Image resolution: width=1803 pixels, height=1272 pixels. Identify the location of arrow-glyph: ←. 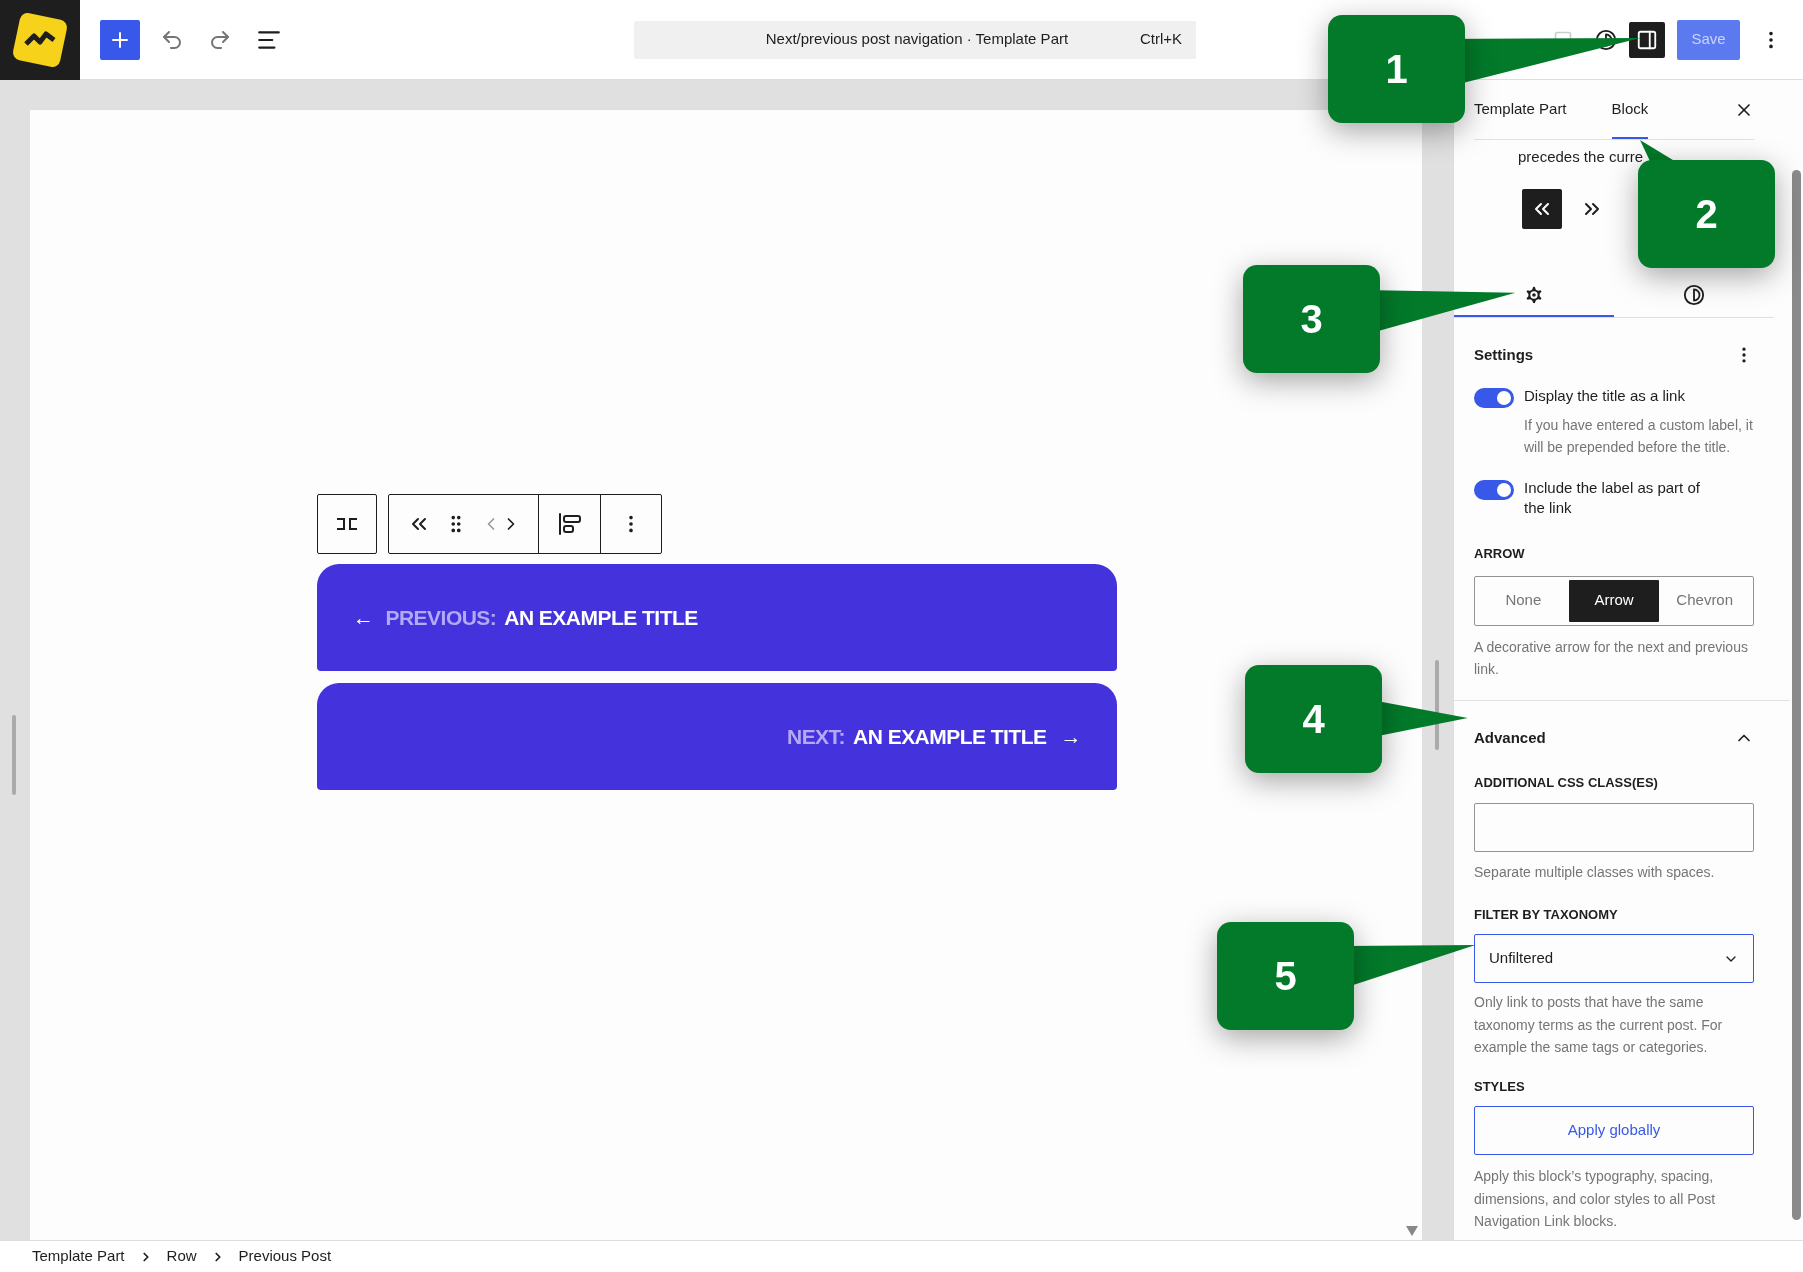
(363, 617).